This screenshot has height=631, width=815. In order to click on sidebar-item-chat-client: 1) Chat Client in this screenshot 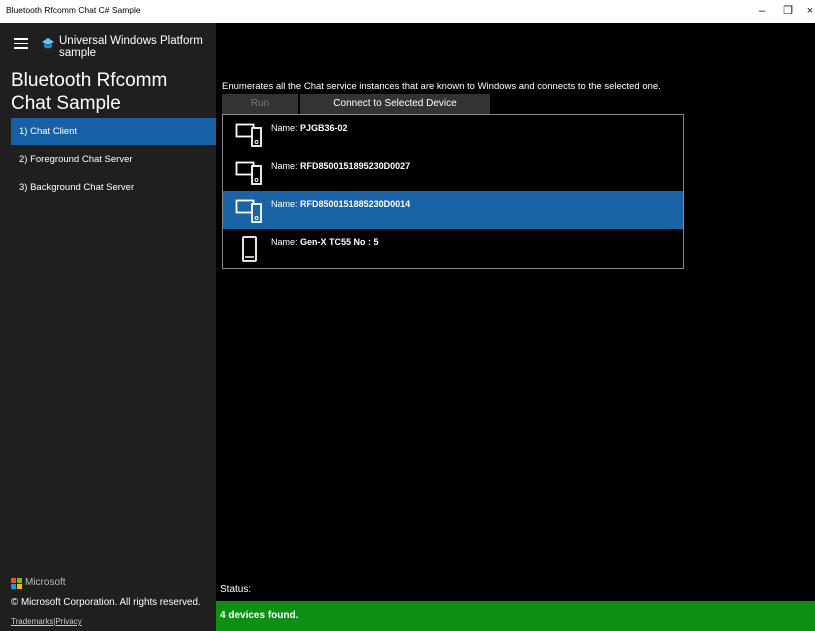, I will do `click(113, 131)`.